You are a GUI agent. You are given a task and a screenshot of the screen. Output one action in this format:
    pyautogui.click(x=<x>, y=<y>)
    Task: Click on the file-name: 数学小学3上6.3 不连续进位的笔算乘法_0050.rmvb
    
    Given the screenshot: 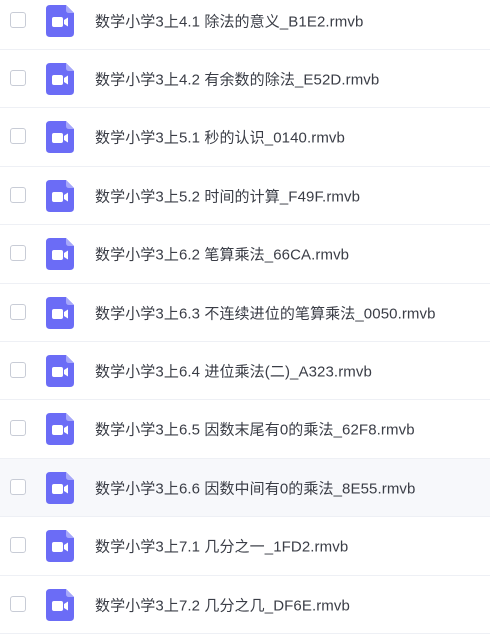 What is the action you would take?
    pyautogui.click(x=265, y=312)
    